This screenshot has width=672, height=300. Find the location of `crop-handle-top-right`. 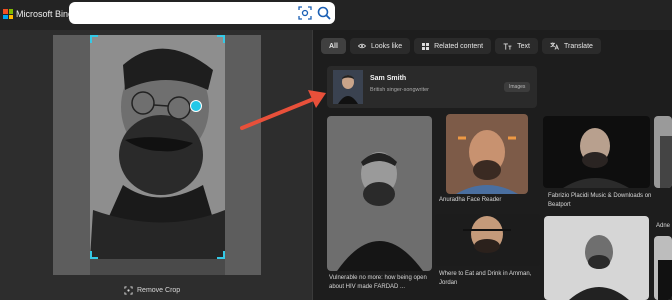

crop-handle-top-right is located at coordinates (221, 39).